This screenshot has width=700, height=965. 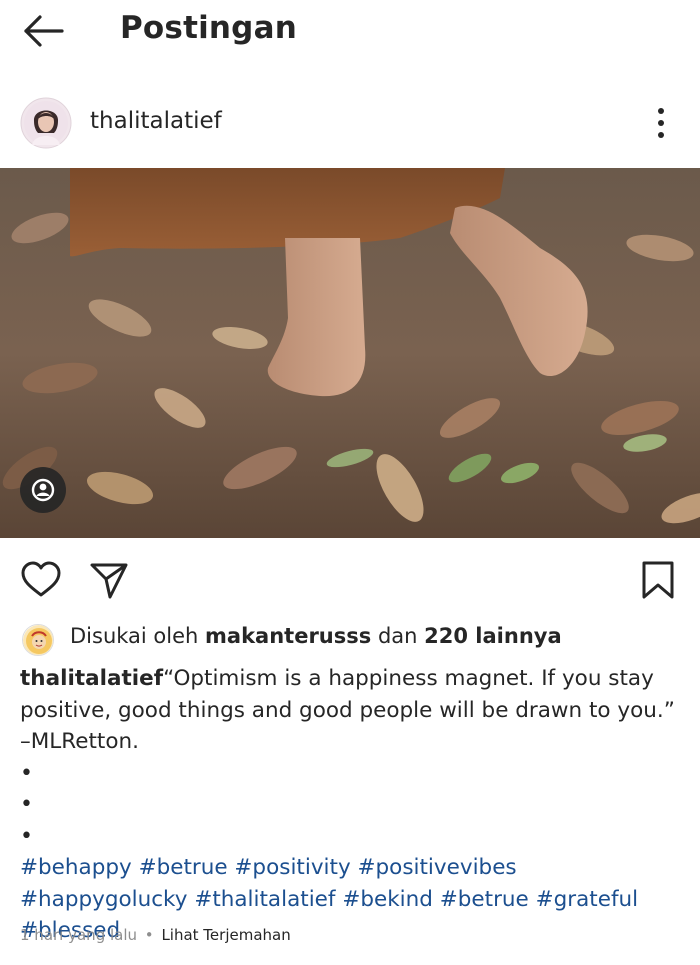 What do you see at coordinates (288, 636) in the screenshot?
I see `liker-username: makanterusss` at bounding box center [288, 636].